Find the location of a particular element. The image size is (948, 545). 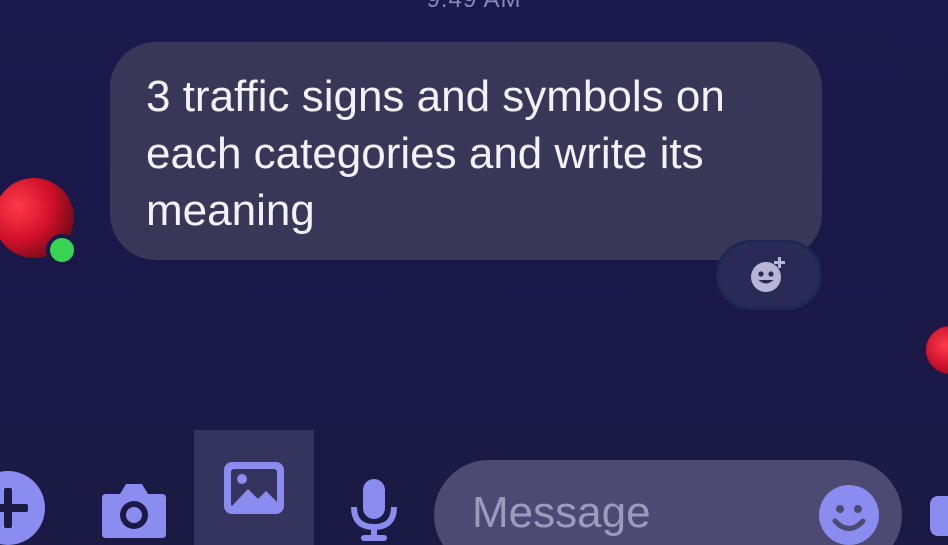

message-input-placeholder: Message is located at coordinates (561, 512).